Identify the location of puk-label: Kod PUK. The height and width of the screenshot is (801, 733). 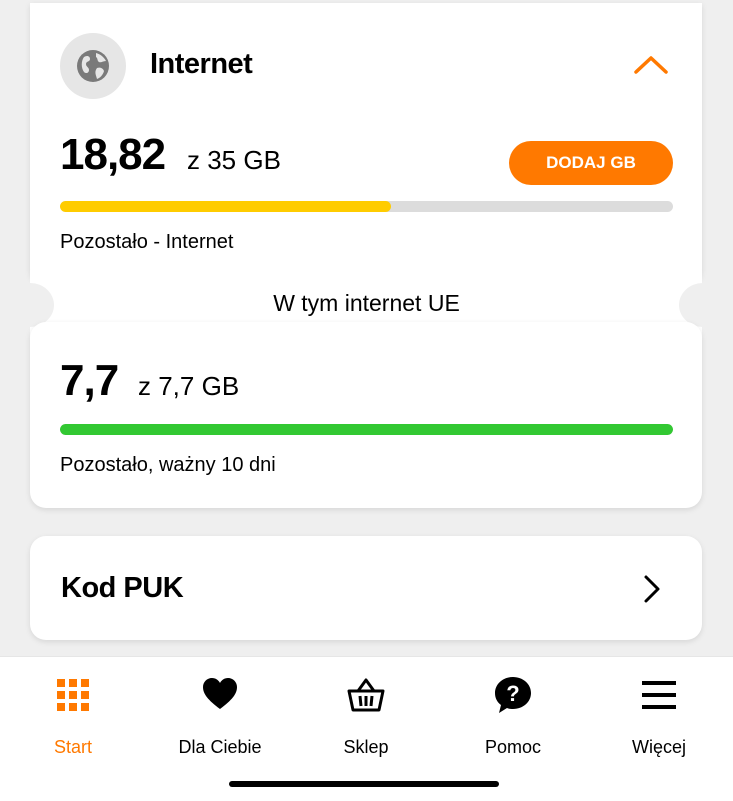
(122, 588).